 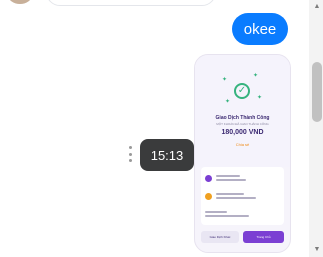 What do you see at coordinates (242, 124) in the screenshot?
I see `receipt-subtitle: MỘT KHOẢN ĐÃ GIAO THÀNH CÔNG` at bounding box center [242, 124].